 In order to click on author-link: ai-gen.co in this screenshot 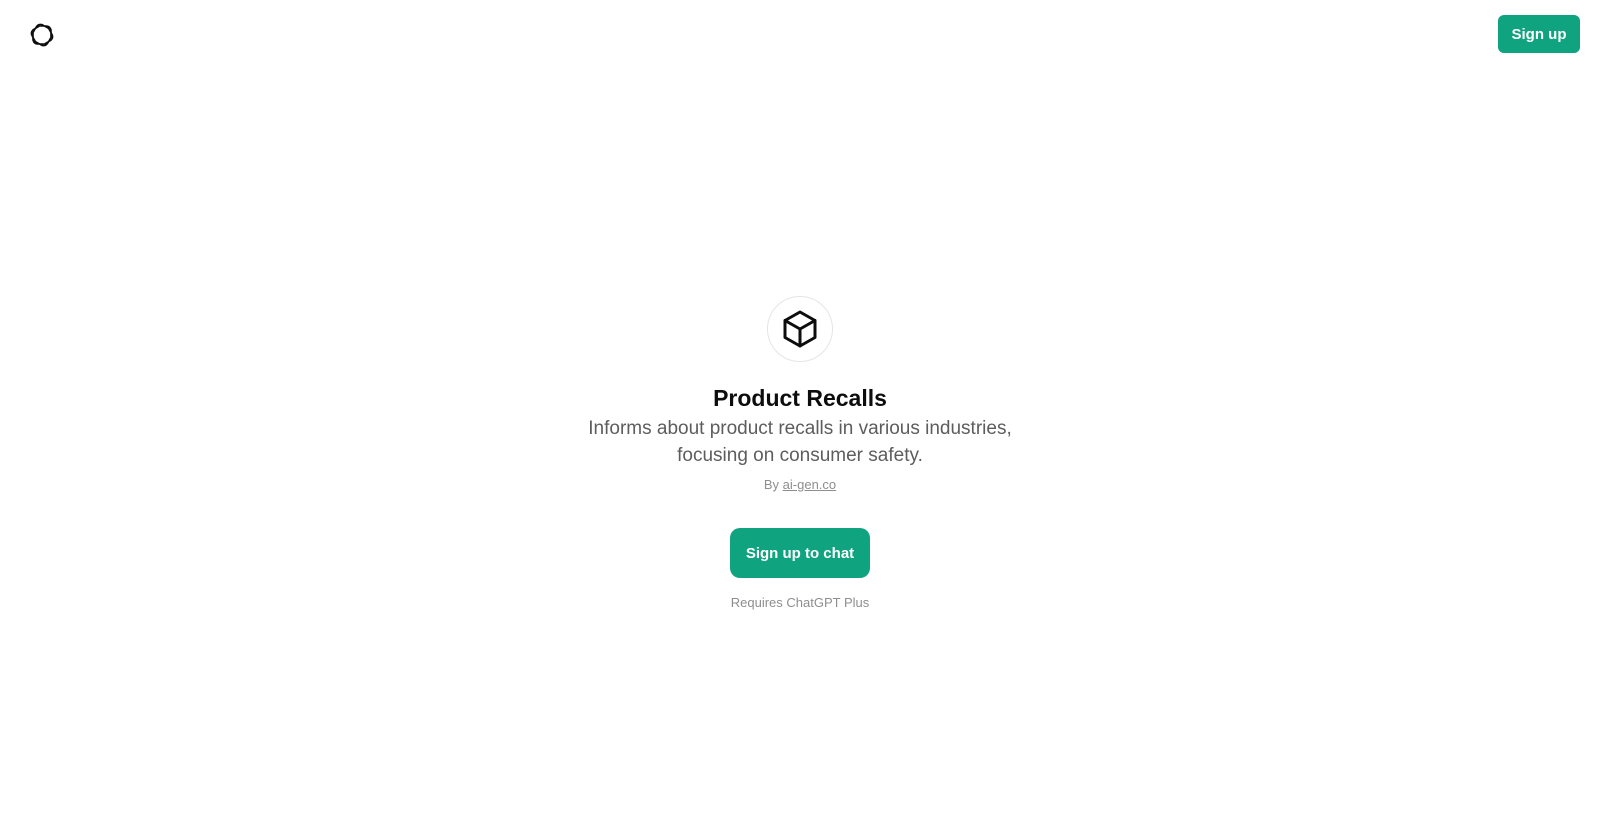, I will do `click(809, 484)`.